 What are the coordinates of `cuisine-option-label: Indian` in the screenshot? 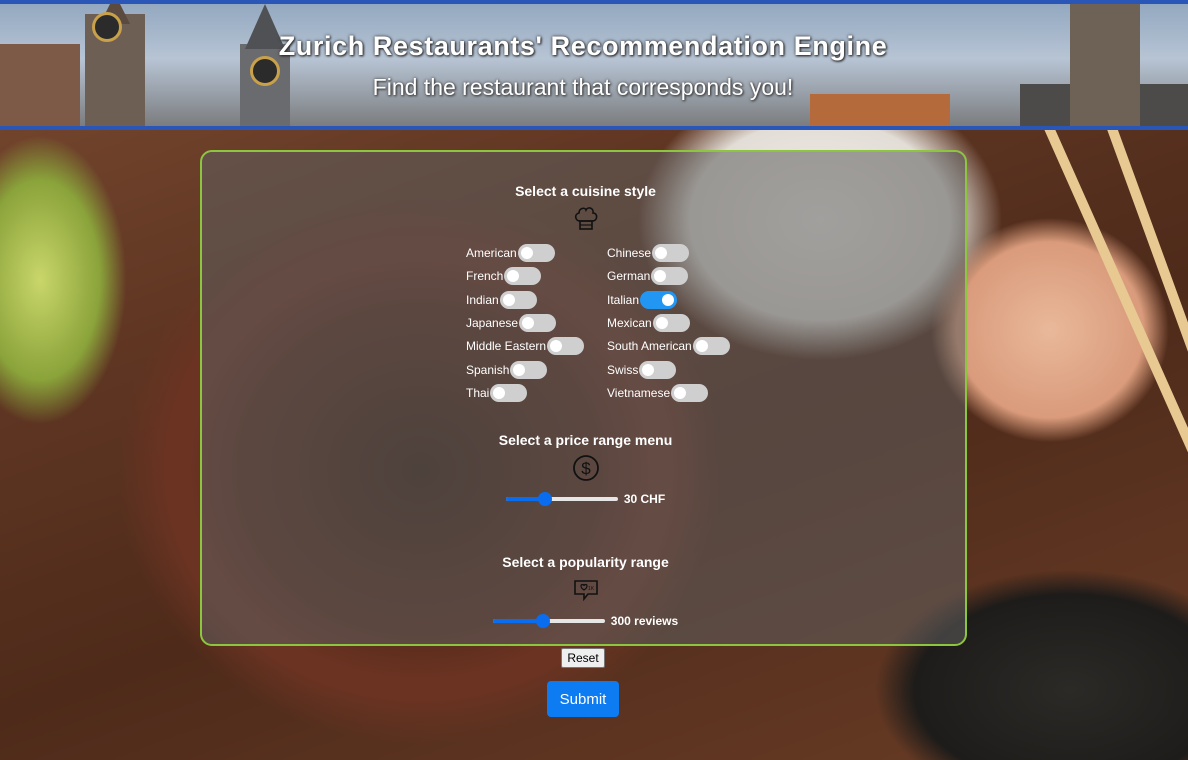 It's located at (482, 299).